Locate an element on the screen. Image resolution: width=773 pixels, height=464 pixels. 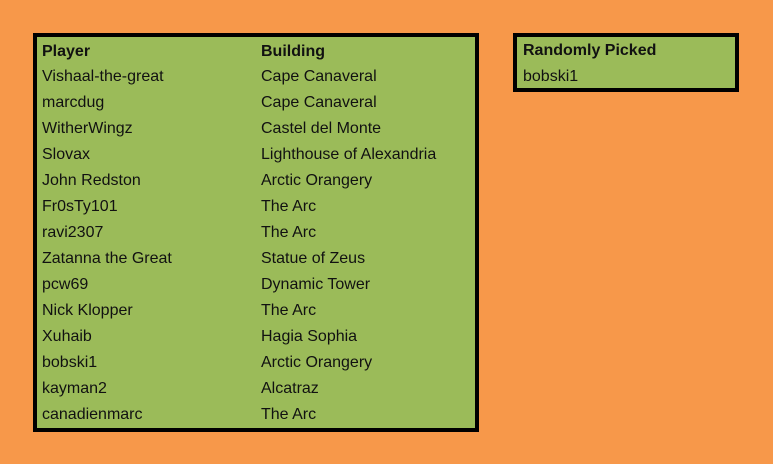
table-row: John Redston Arctic Orangery is located at coordinates (256, 181).